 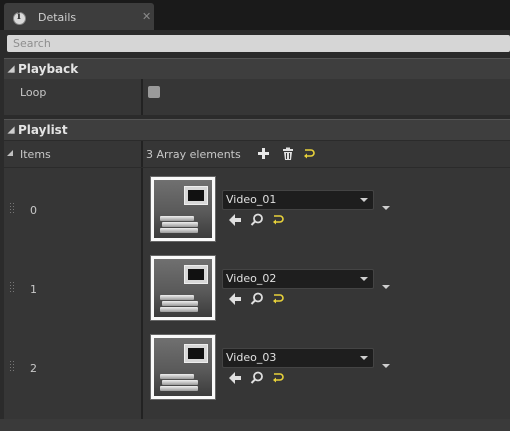 What do you see at coordinates (33, 92) in the screenshot?
I see `property-label: Loop` at bounding box center [33, 92].